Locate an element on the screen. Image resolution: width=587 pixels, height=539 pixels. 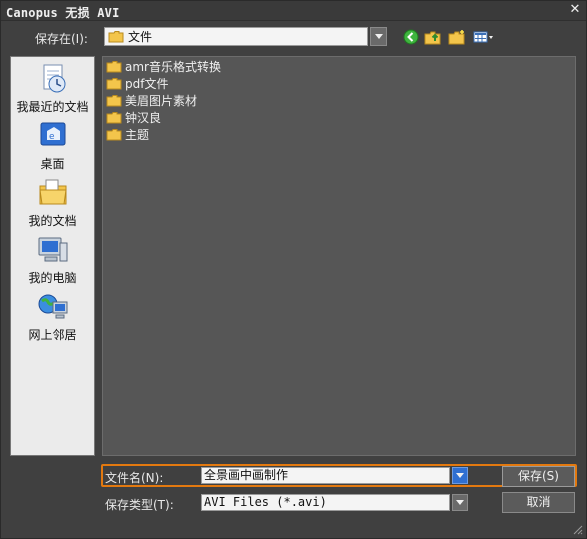
place-label: 我的文档 is located at coordinates (52, 221).